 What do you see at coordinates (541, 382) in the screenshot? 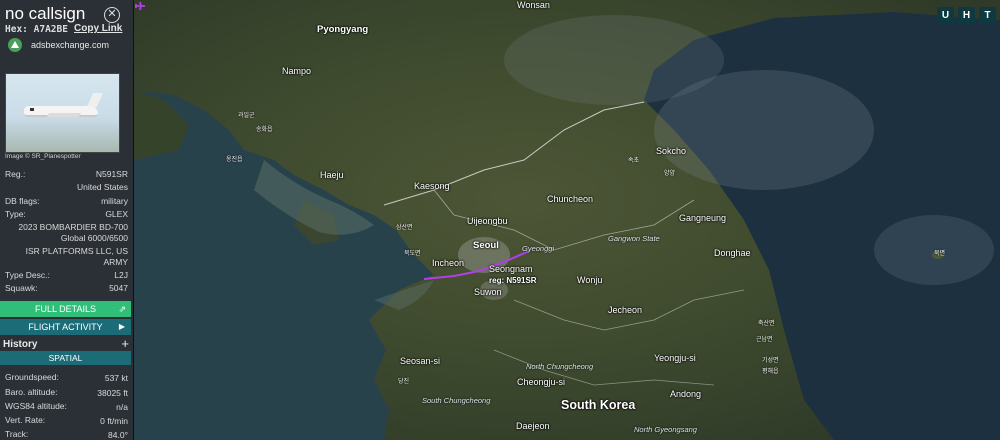
I see `city-label: Cheongju-si` at bounding box center [541, 382].